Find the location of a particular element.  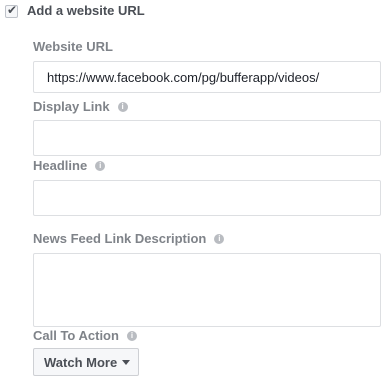

call-to-action-selected: Watch More is located at coordinates (81, 362).